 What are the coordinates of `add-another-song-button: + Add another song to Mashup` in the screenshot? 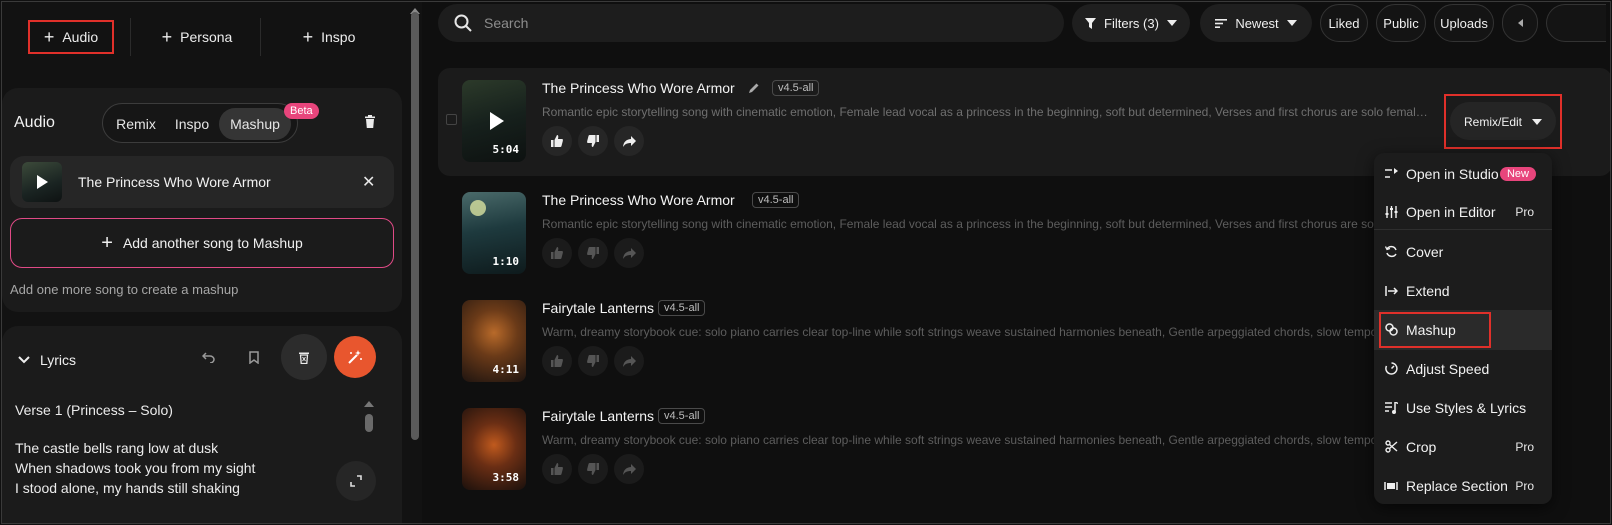 It's located at (202, 243).